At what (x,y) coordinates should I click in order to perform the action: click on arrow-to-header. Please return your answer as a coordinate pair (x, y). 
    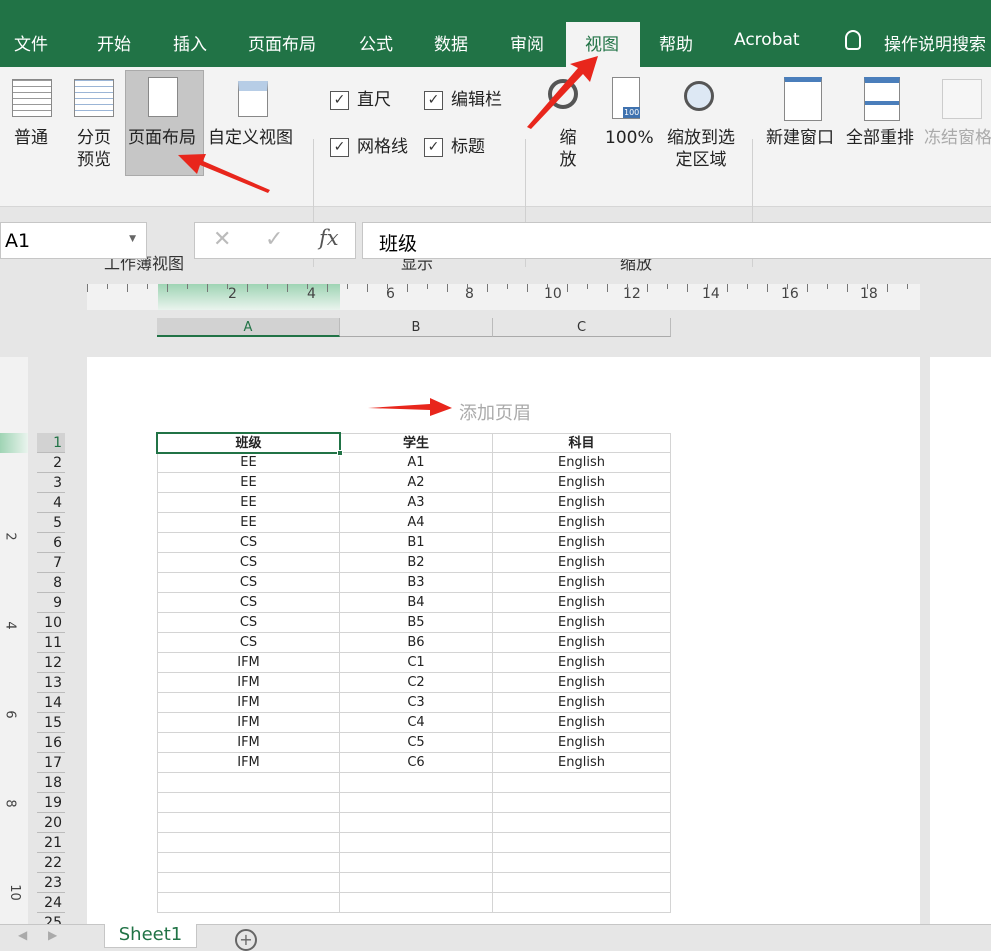
    Looking at the image, I should click on (410, 407).